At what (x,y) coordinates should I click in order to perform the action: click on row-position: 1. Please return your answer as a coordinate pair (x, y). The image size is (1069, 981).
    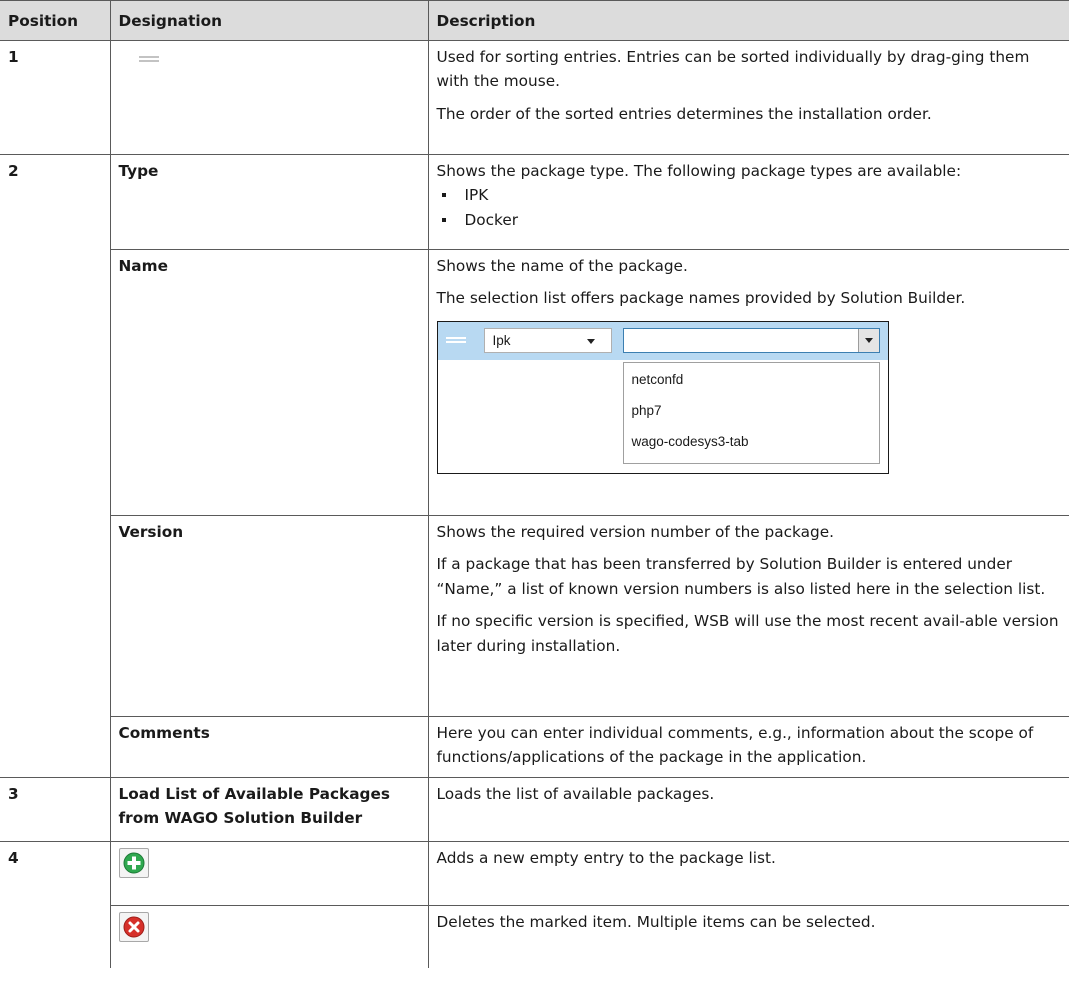
    Looking at the image, I should click on (55, 97).